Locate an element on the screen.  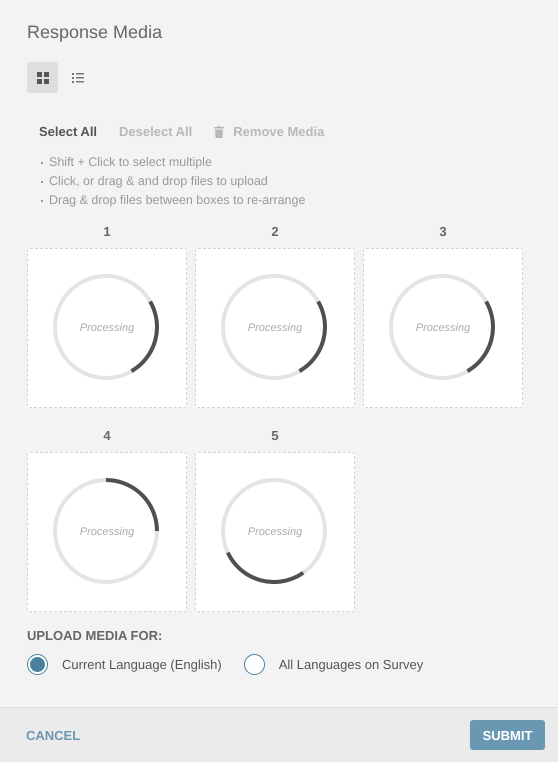
grid-icon is located at coordinates (42, 78).